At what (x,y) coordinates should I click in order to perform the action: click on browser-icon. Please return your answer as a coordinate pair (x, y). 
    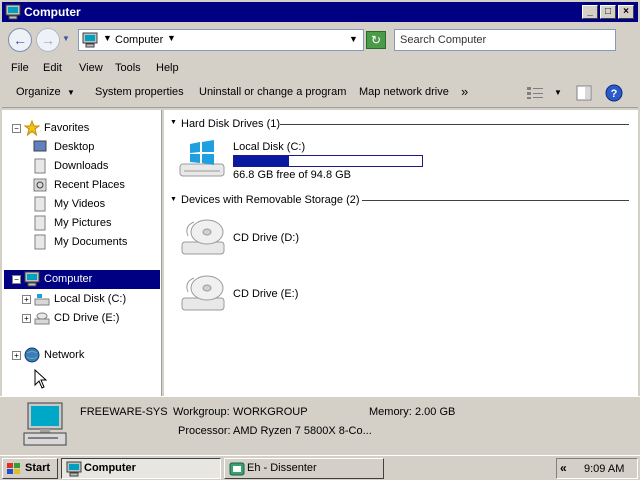
    Looking at the image, I should click on (237, 469).